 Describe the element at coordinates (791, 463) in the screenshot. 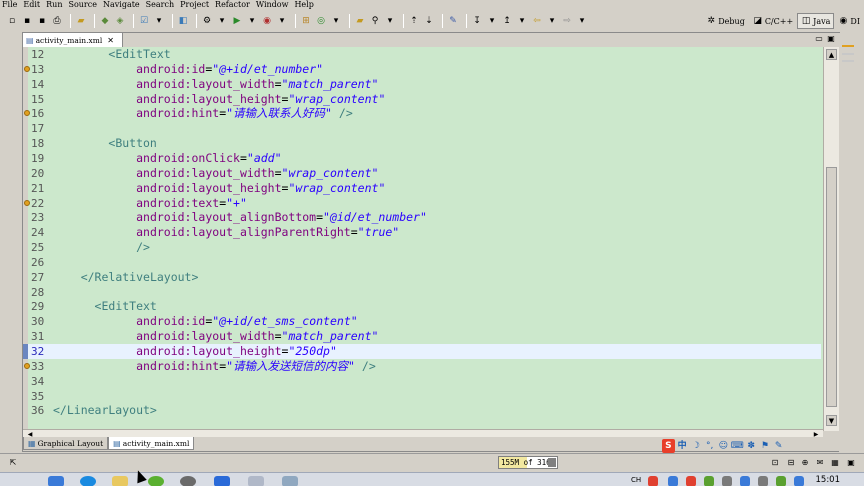

I see `status-tool-icon: ⊟` at that location.